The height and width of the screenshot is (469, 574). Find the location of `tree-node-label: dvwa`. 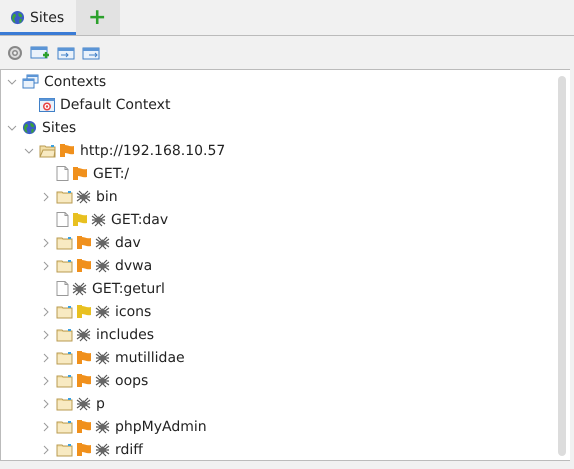

tree-node-label: dvwa is located at coordinates (133, 266).